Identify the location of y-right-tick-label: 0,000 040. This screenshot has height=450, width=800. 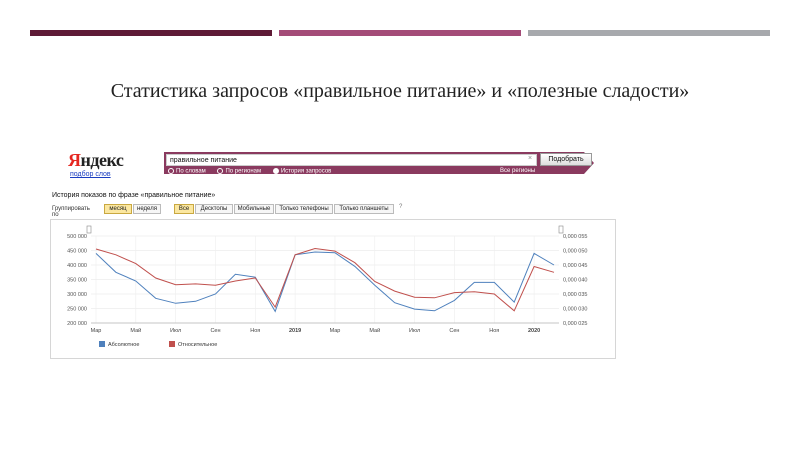
(575, 281).